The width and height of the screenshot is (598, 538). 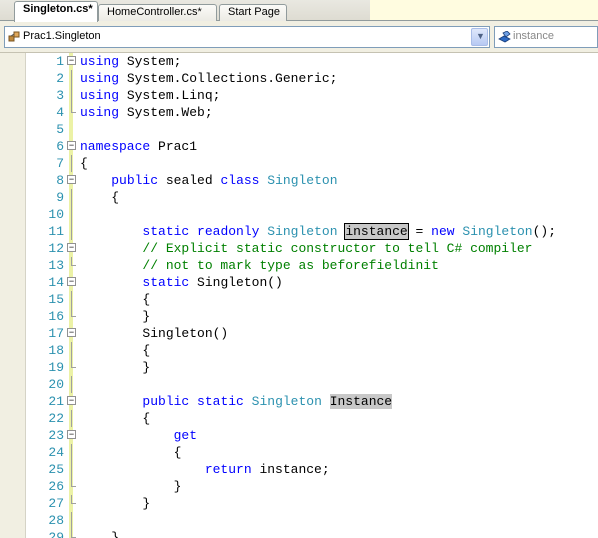 What do you see at coordinates (299, 435) in the screenshot?
I see `code-line: 23− get` at bounding box center [299, 435].